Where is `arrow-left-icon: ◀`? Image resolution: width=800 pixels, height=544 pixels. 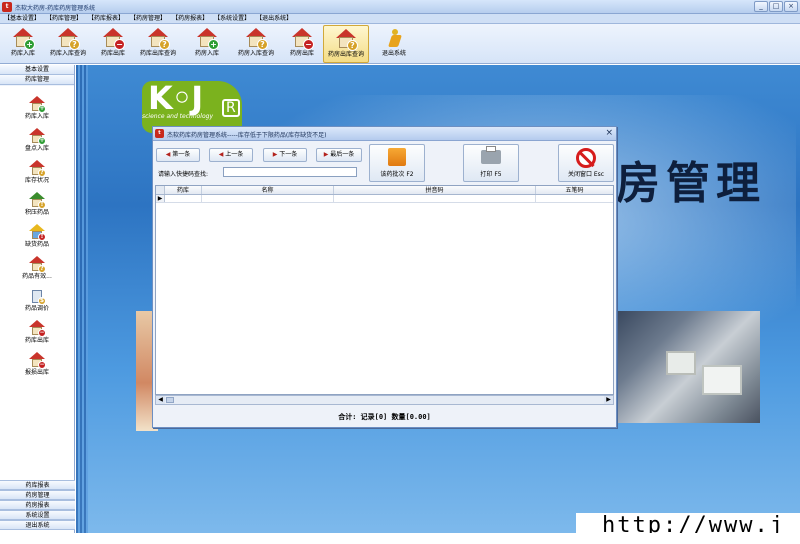
arrow-left-icon: ◀ is located at coordinates (168, 154).